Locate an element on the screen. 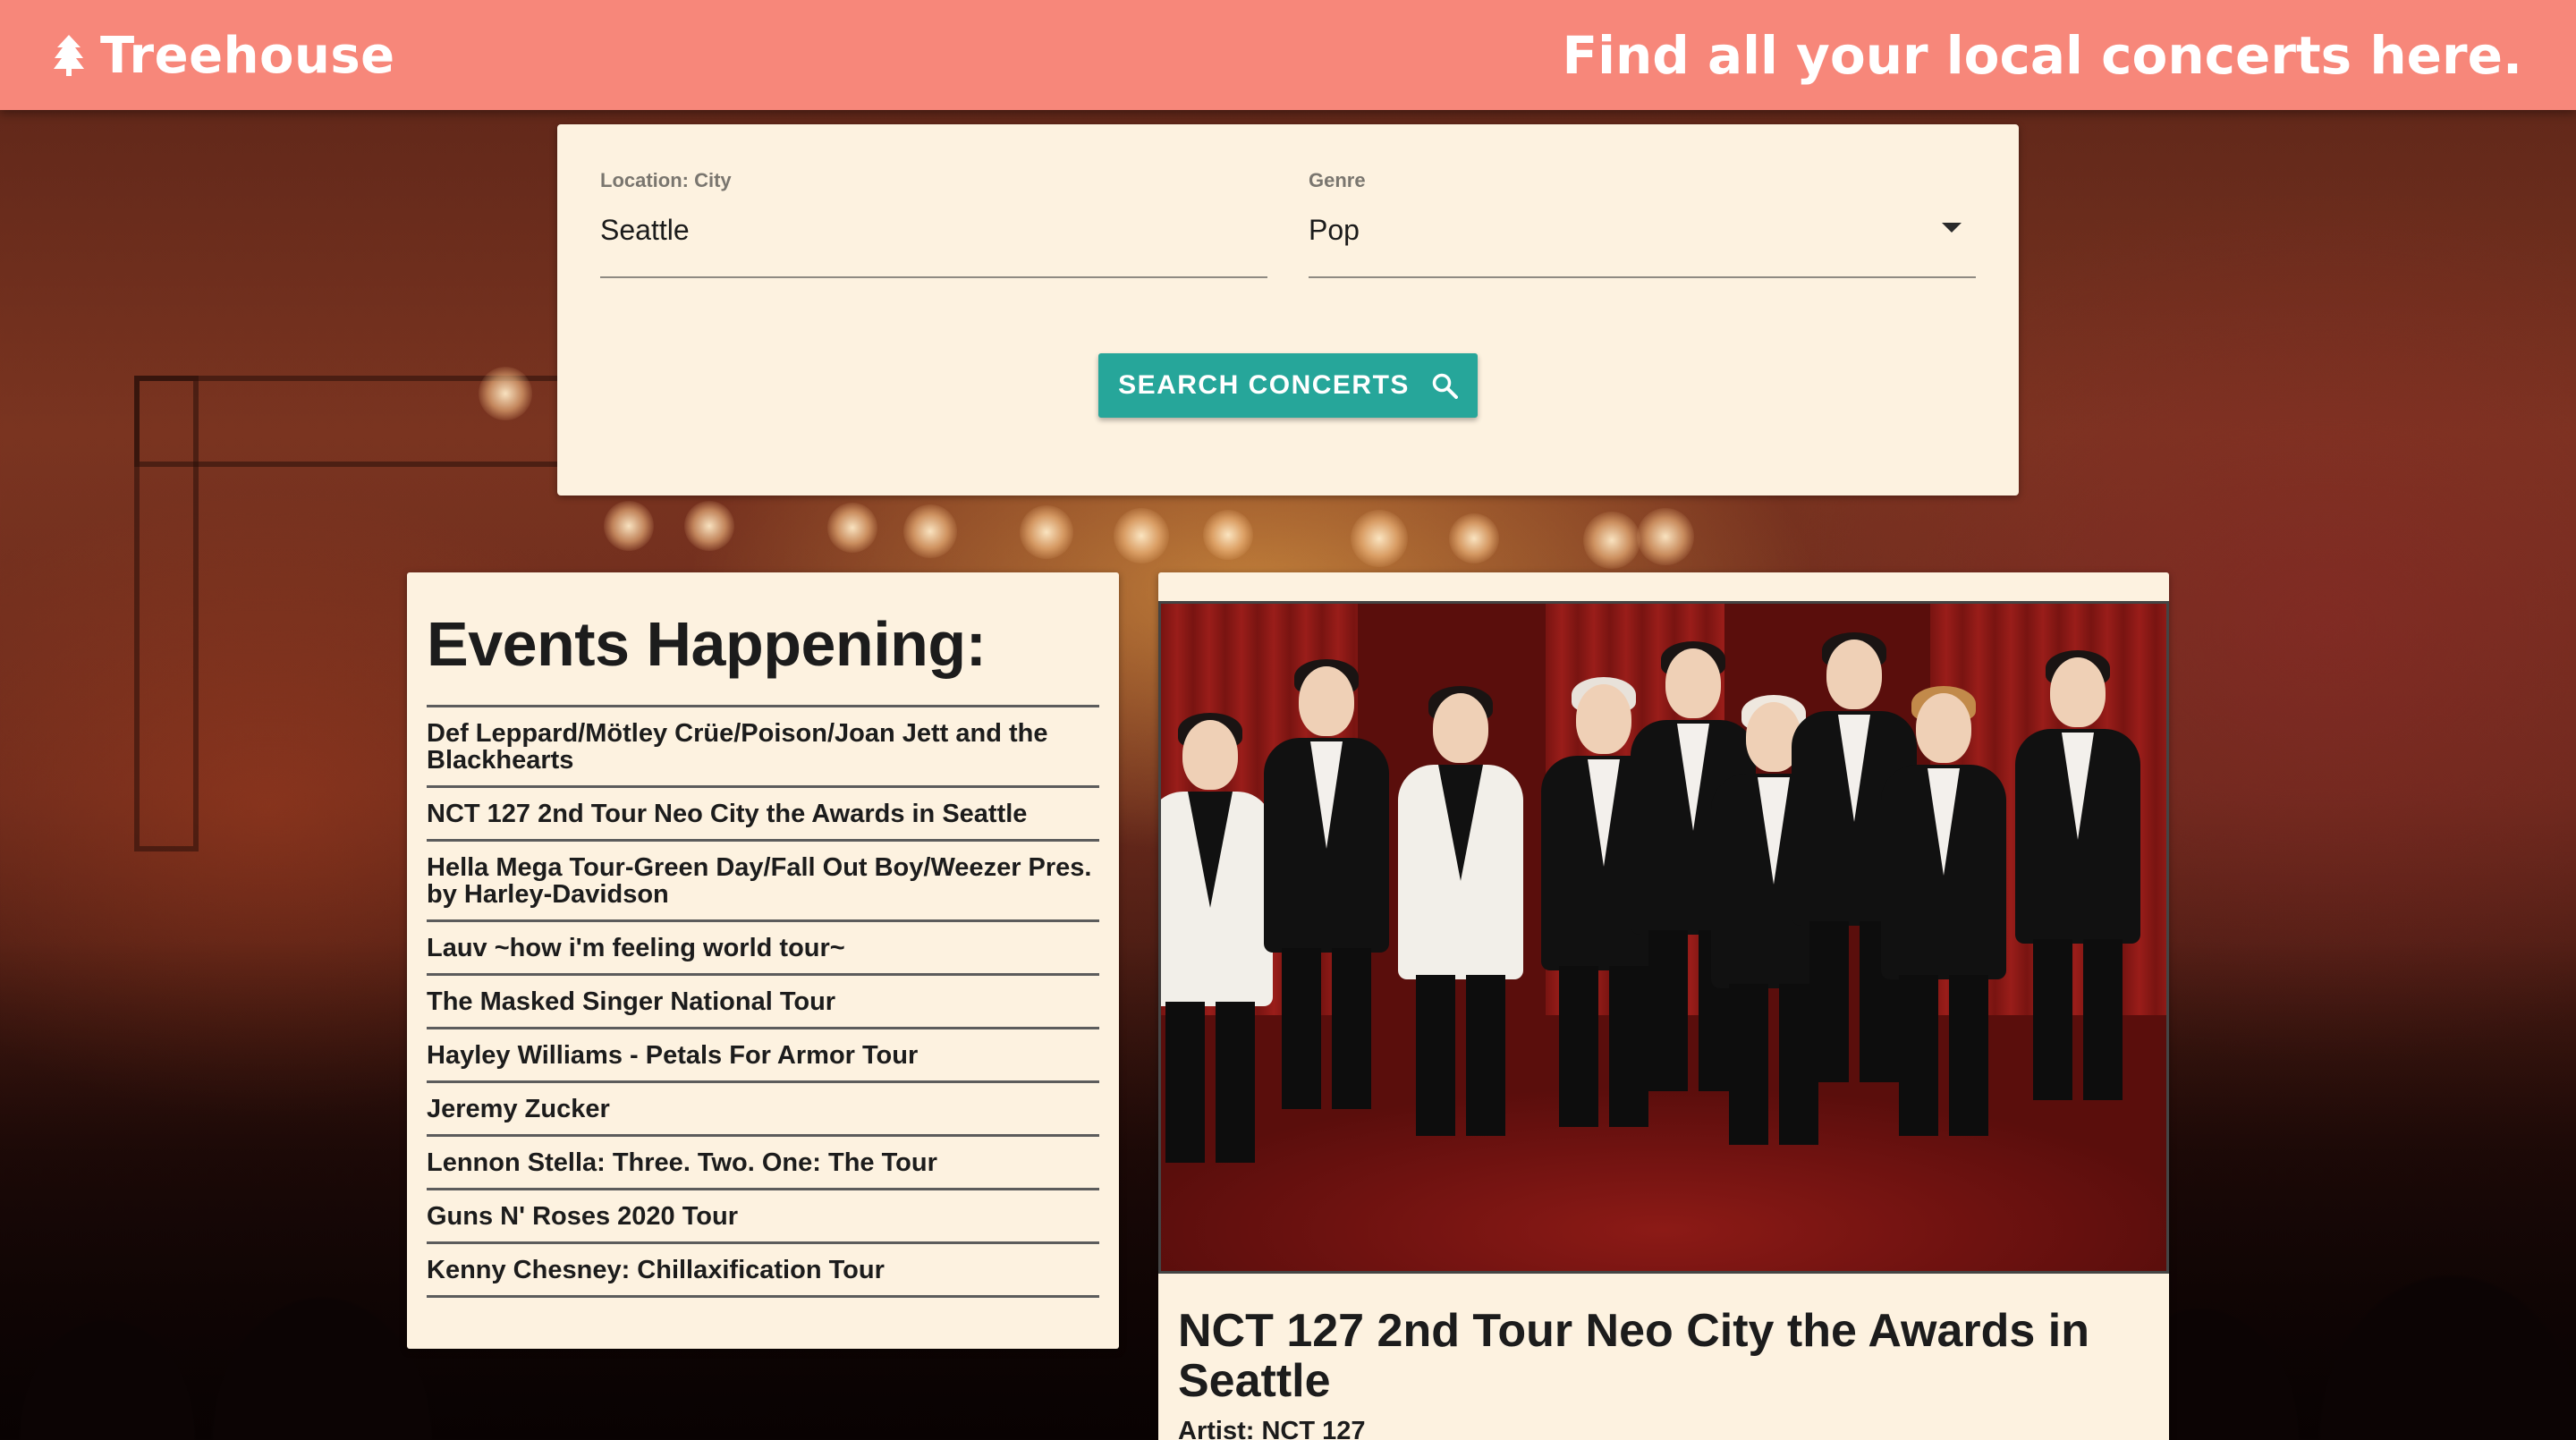 The width and height of the screenshot is (2576, 1440). stage-truss is located at coordinates (166, 613).